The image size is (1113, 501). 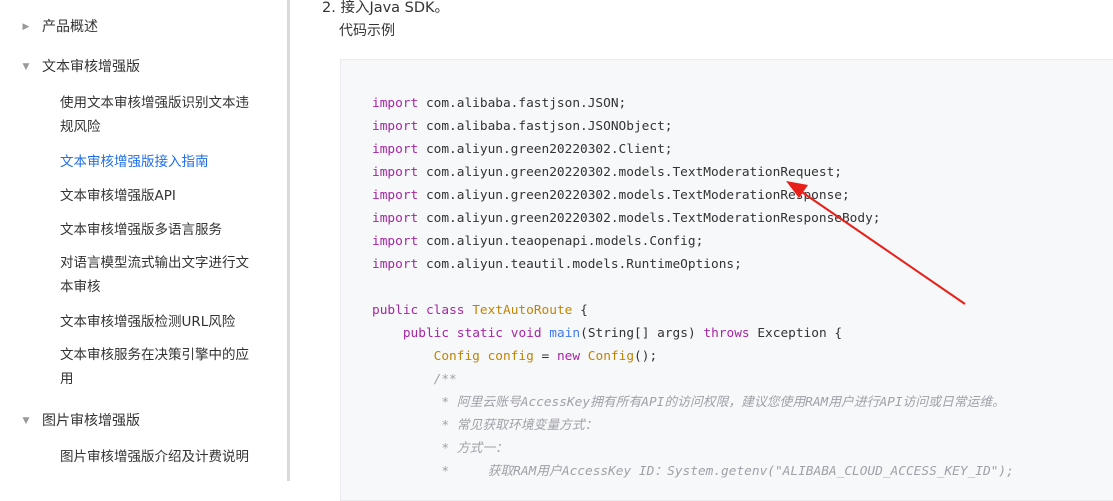 What do you see at coordinates (519, 425) in the screenshot?
I see `code-token: * 常见获取环境变量方式：` at bounding box center [519, 425].